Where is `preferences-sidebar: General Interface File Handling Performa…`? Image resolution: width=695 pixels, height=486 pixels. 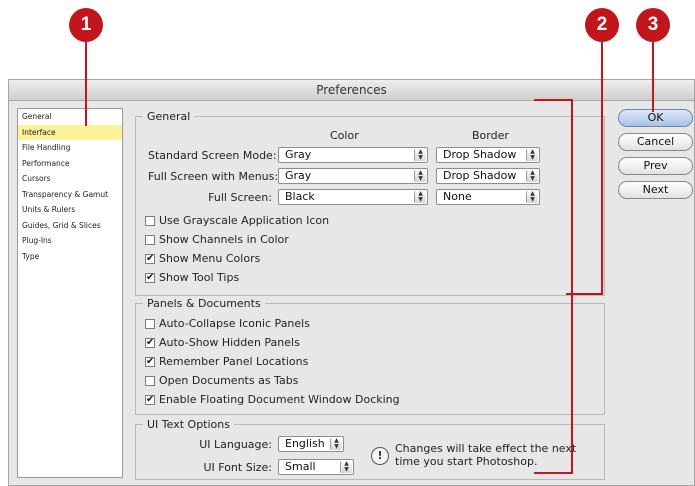
preferences-sidebar: General Interface File Handling Performa… is located at coordinates (70, 293).